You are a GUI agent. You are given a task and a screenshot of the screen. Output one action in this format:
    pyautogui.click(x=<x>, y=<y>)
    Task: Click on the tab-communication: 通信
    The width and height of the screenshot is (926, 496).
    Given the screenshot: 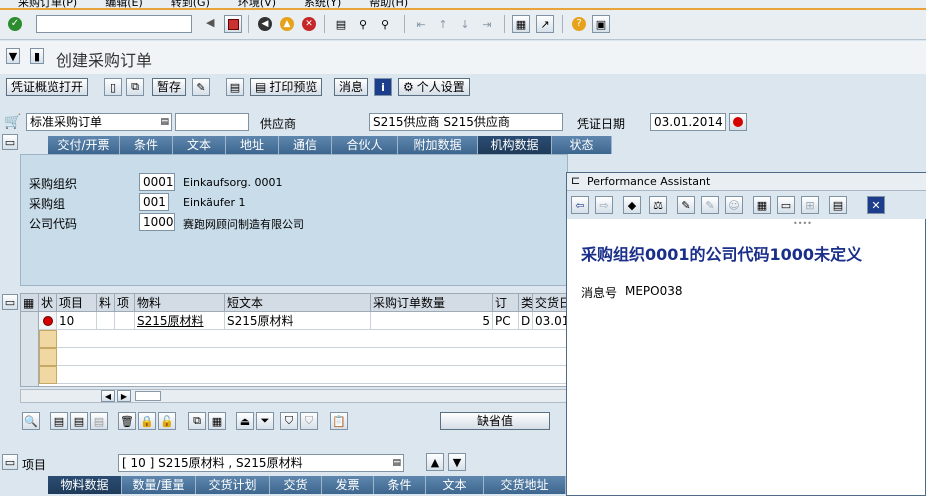 What is the action you would take?
    pyautogui.click(x=305, y=145)
    